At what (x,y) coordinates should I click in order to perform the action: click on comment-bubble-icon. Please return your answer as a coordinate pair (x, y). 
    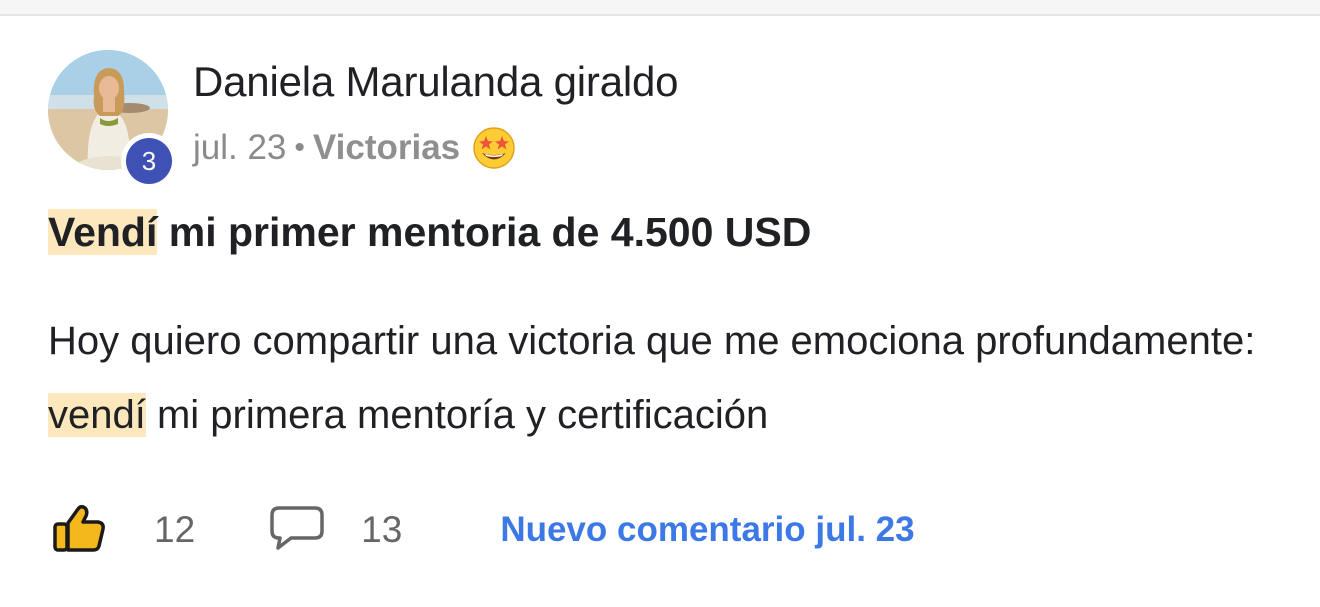
    Looking at the image, I should click on (297, 530).